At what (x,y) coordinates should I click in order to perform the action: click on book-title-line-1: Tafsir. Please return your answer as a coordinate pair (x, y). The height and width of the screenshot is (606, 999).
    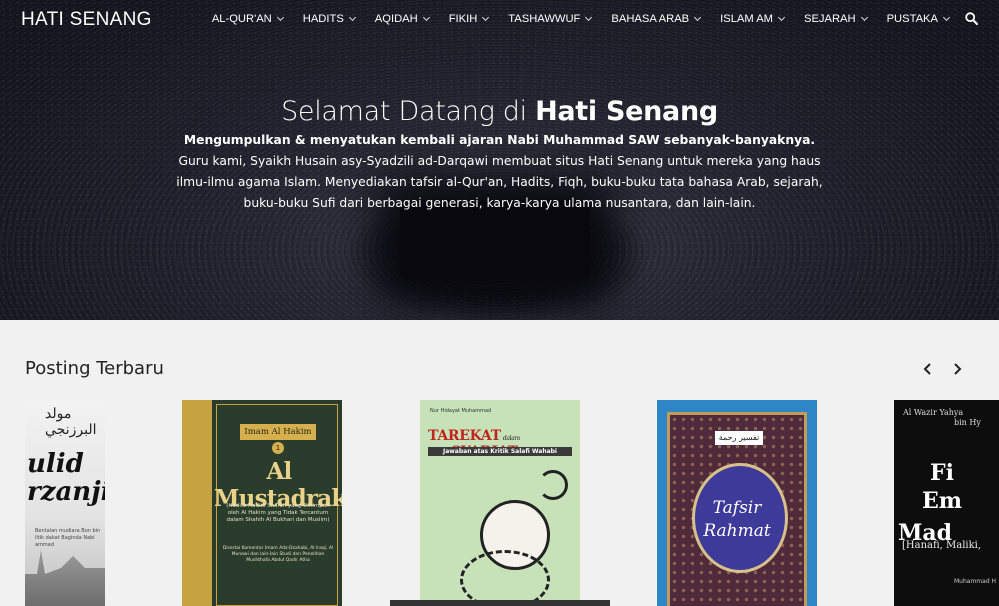
    Looking at the image, I should click on (737, 508).